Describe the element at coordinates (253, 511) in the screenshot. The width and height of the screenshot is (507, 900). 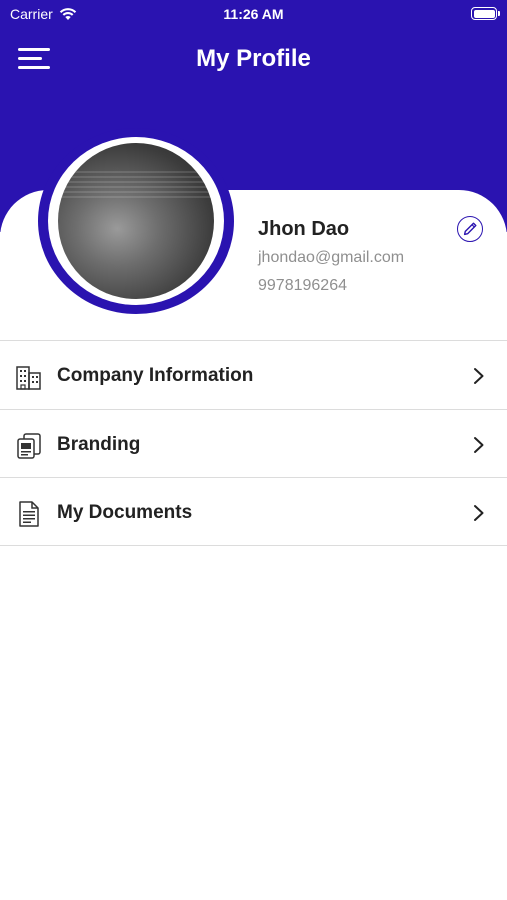
I see `menu-item-my-documents: My Documents` at that location.